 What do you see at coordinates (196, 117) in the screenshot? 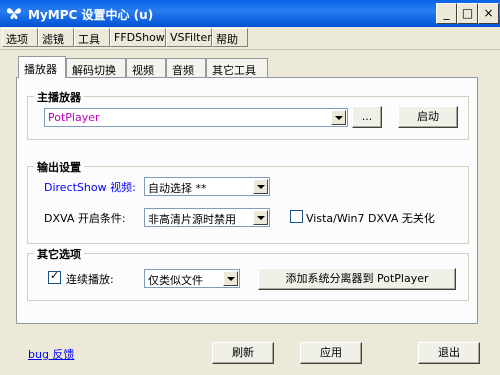
I see `main-player-select: PotPlayer` at bounding box center [196, 117].